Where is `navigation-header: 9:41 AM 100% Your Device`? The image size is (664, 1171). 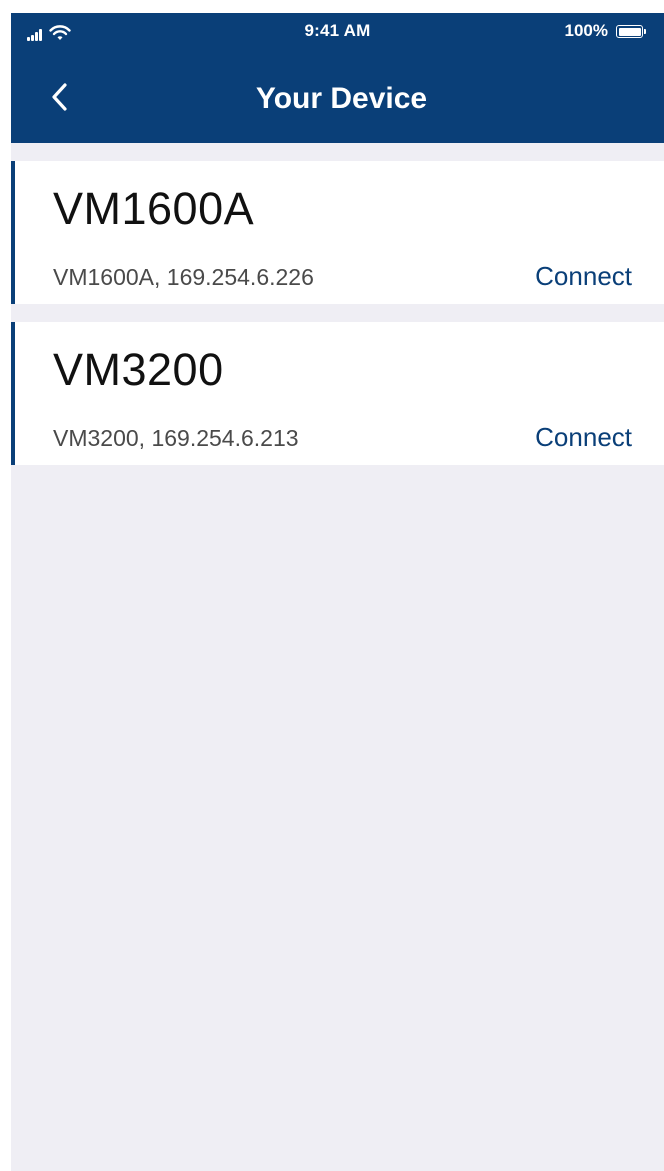 navigation-header: 9:41 AM 100% Your Device is located at coordinates (337, 78).